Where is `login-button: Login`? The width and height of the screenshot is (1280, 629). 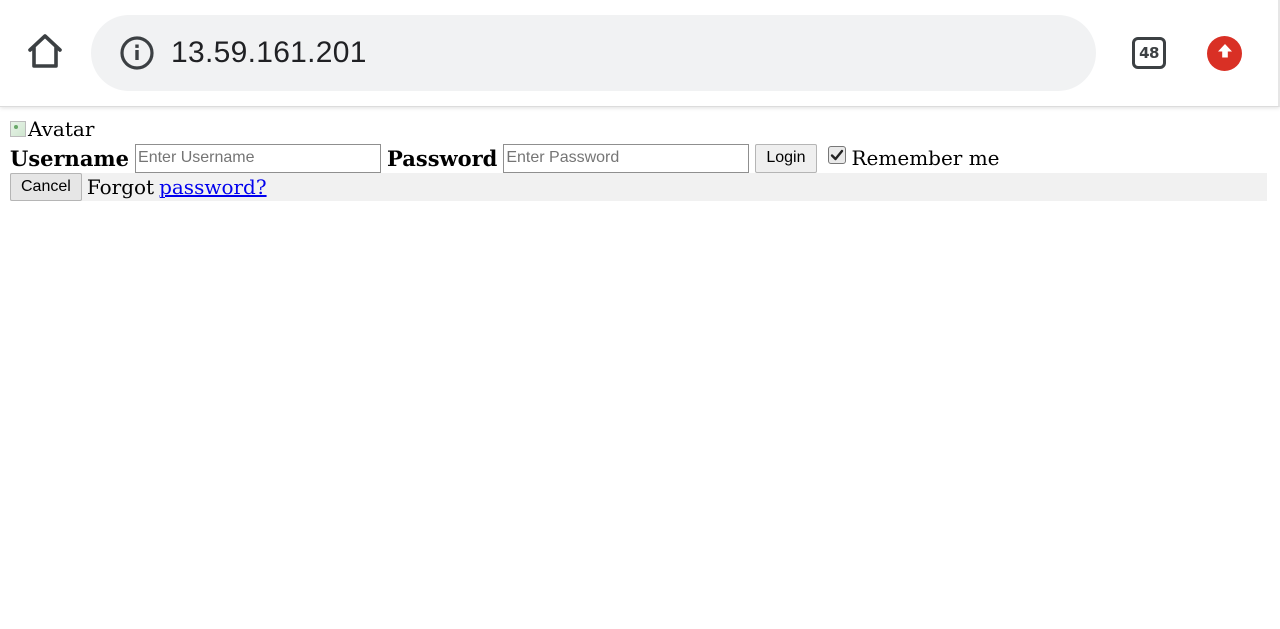
login-button: Login is located at coordinates (786, 158).